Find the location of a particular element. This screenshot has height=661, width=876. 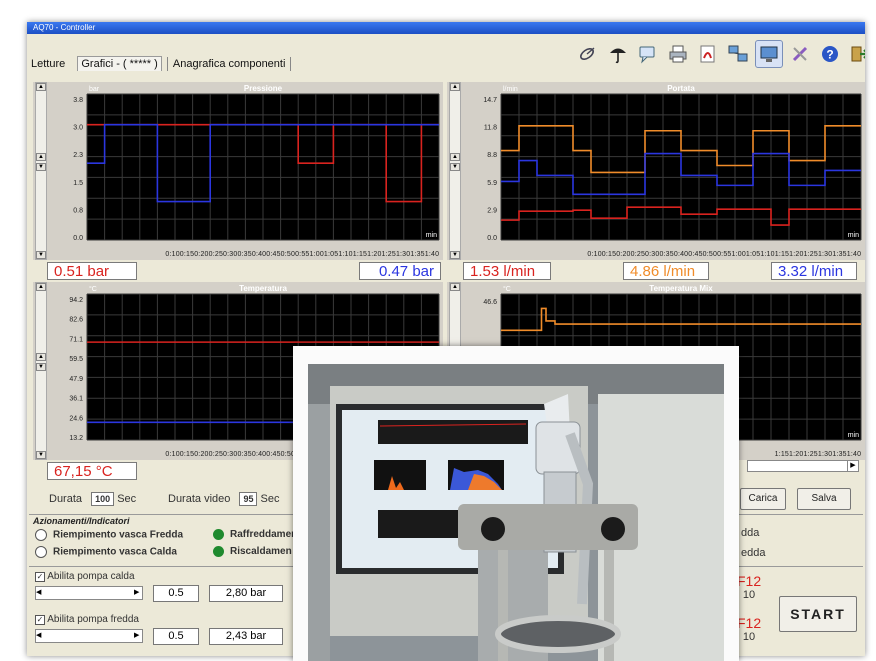

f12-indicator-a: F12 10 is located at coordinates (749, 587).